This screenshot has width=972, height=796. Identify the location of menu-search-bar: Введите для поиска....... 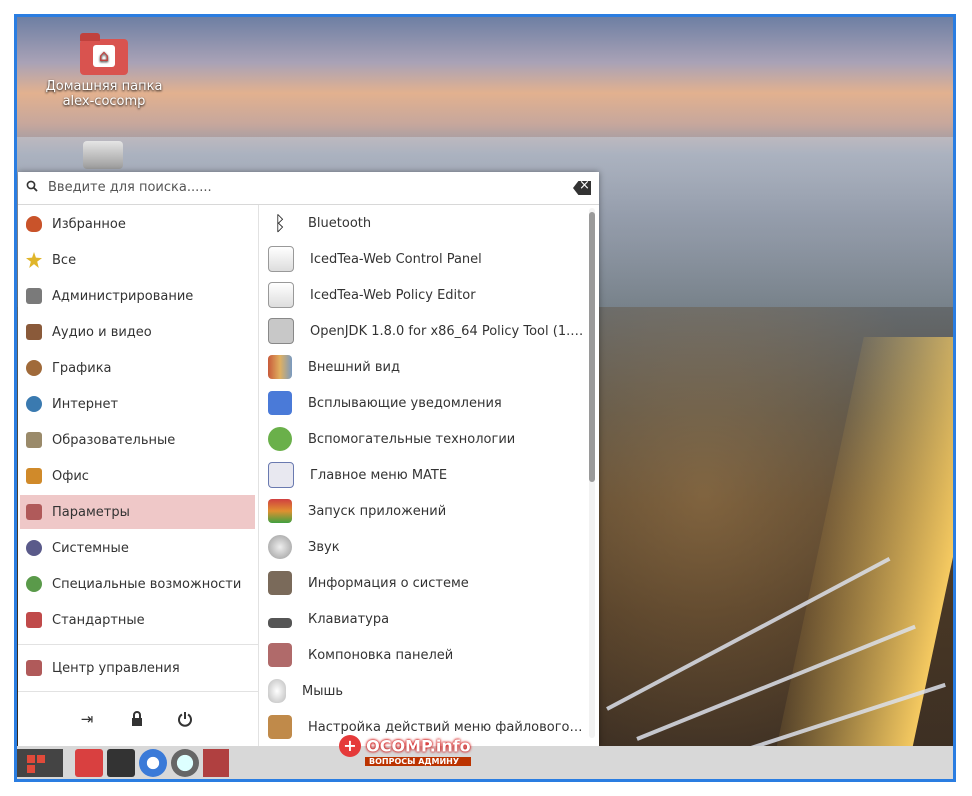
(308, 188).